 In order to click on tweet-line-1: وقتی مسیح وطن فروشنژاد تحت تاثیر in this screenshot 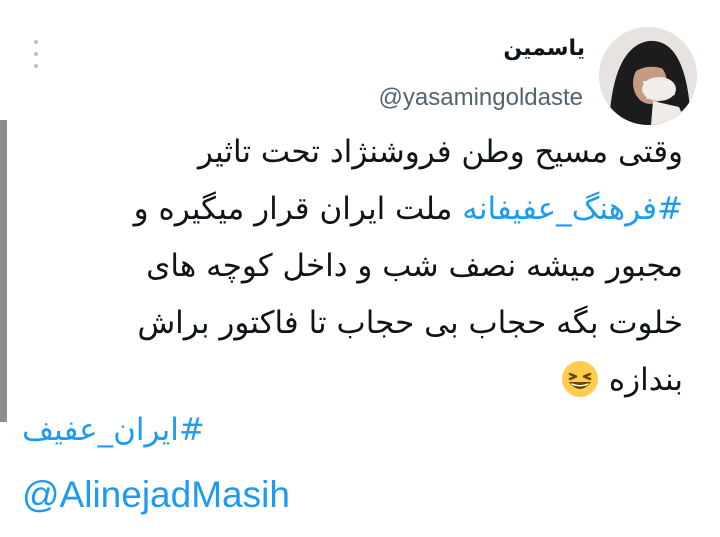, I will do `click(440, 152)`.